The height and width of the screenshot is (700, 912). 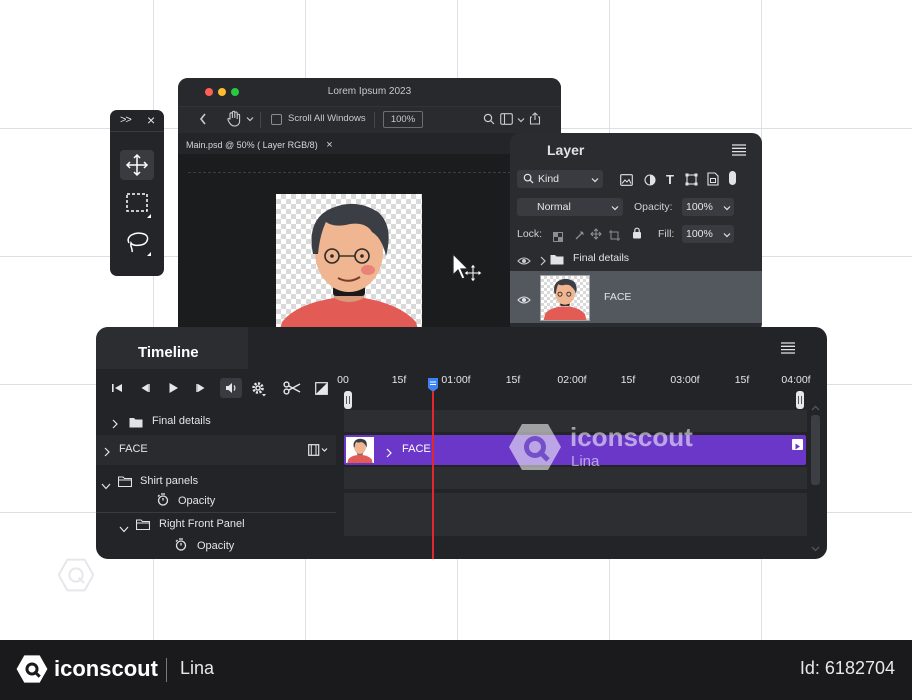 What do you see at coordinates (126, 120) in the screenshot?
I see `expand-panel-icon: >>` at bounding box center [126, 120].